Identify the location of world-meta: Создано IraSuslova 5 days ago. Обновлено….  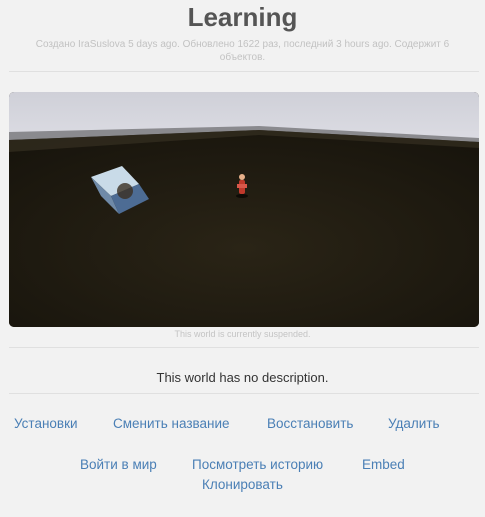
(242, 51).